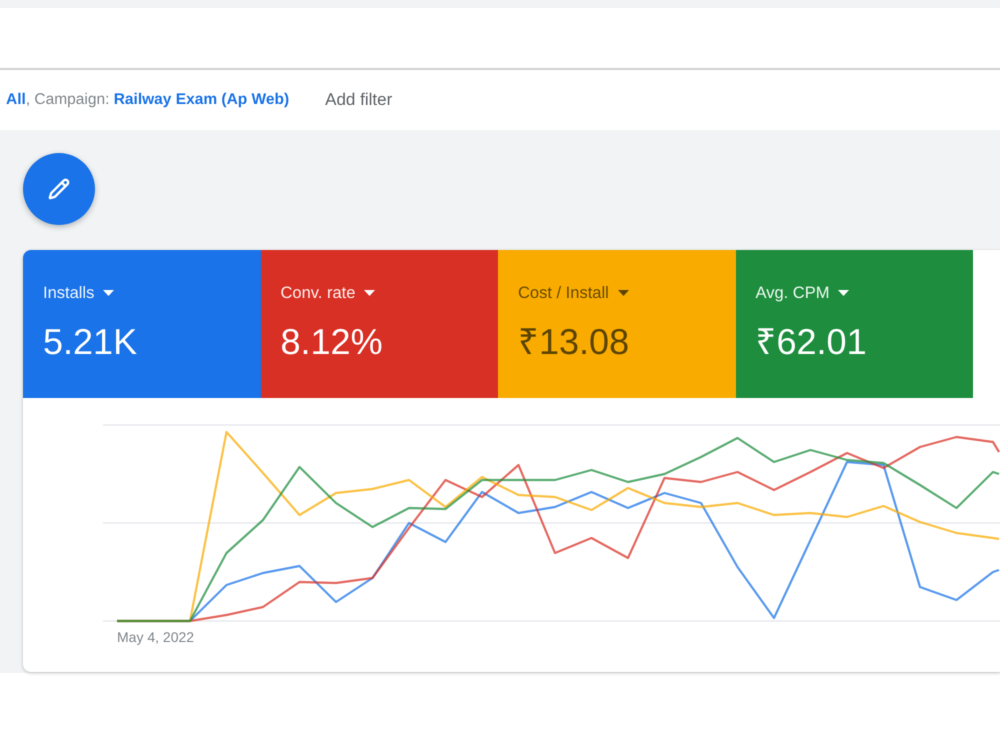 This screenshot has width=1000, height=750. I want to click on metric-label: Avg. CPM, so click(793, 293).